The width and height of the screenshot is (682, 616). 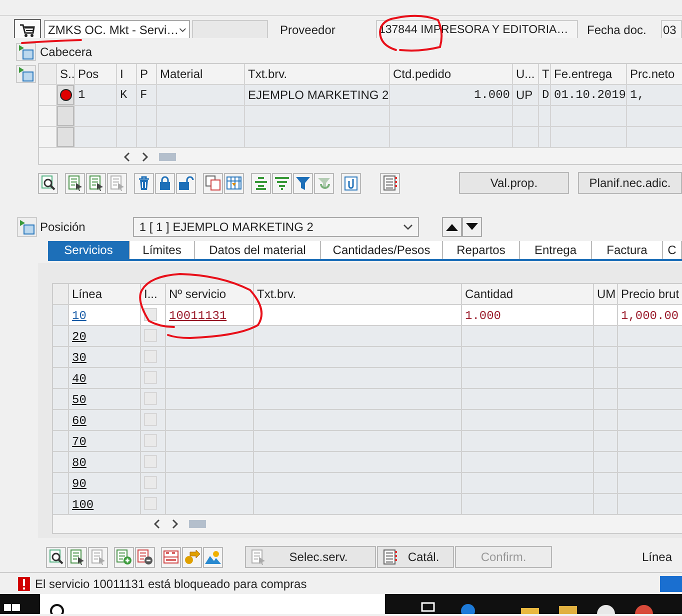 I want to click on up-button, so click(x=452, y=227).